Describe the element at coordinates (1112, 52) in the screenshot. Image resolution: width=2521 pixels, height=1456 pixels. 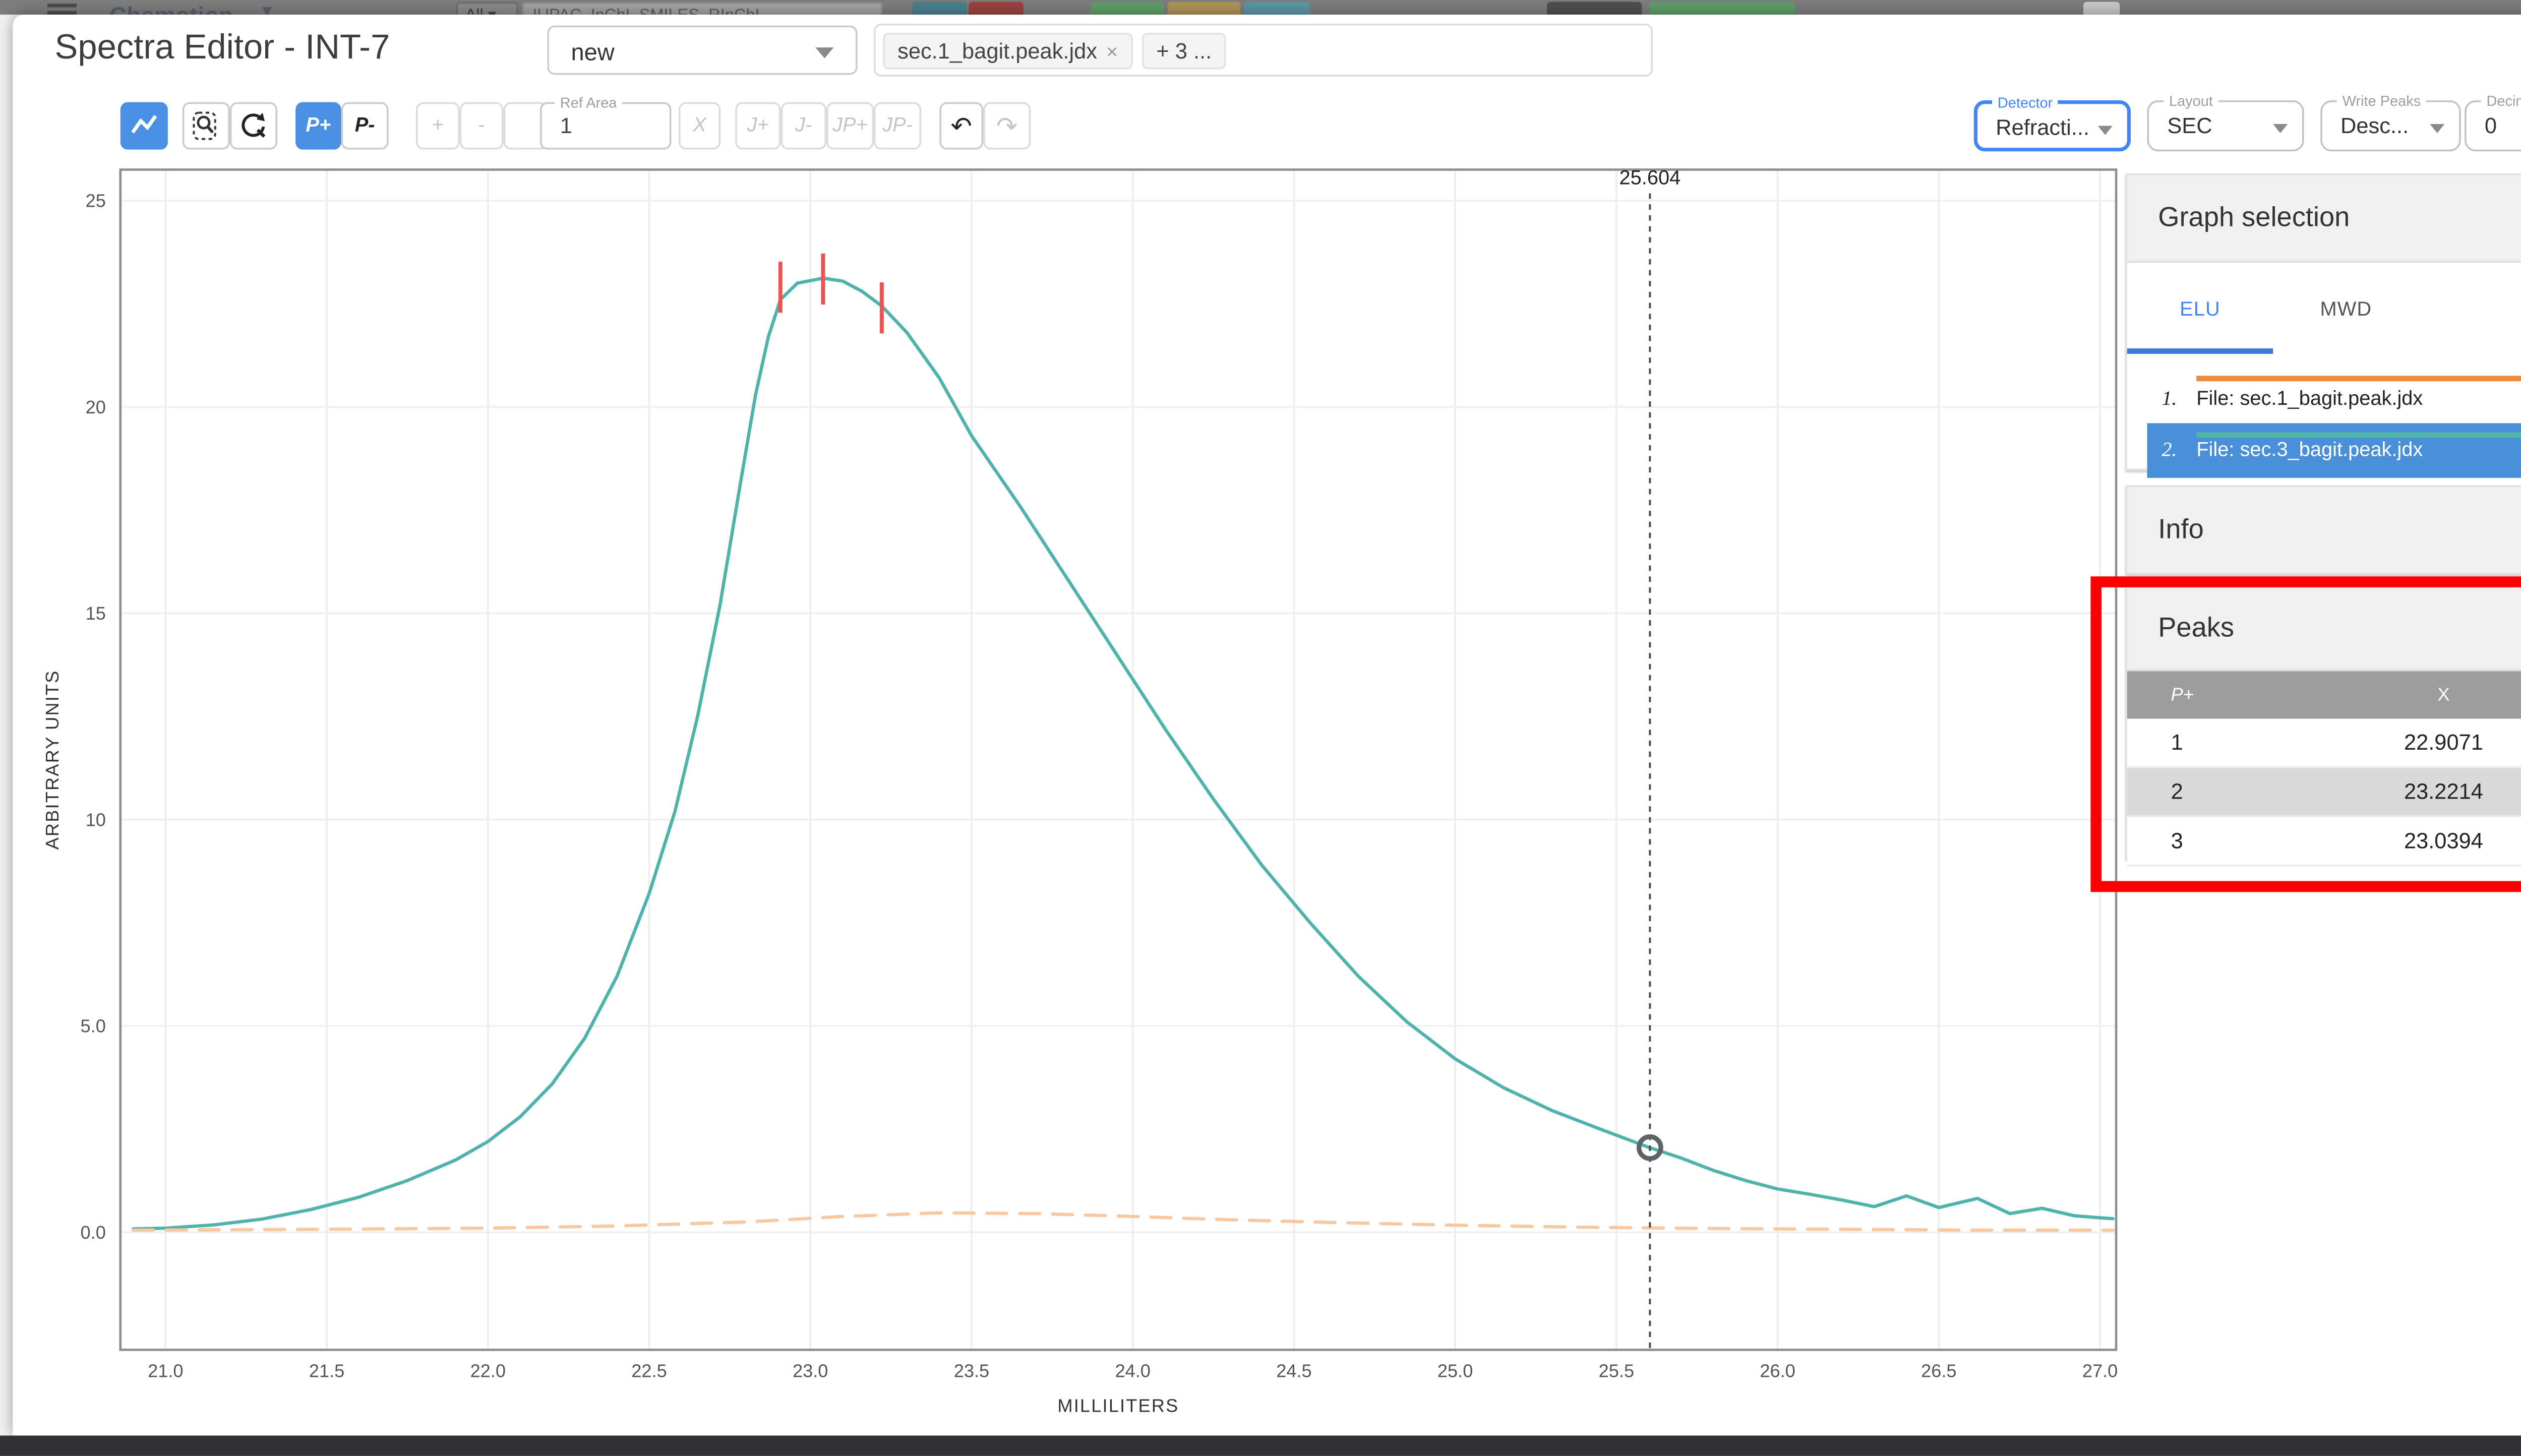
I see `remove-tag-icon: ×` at that location.